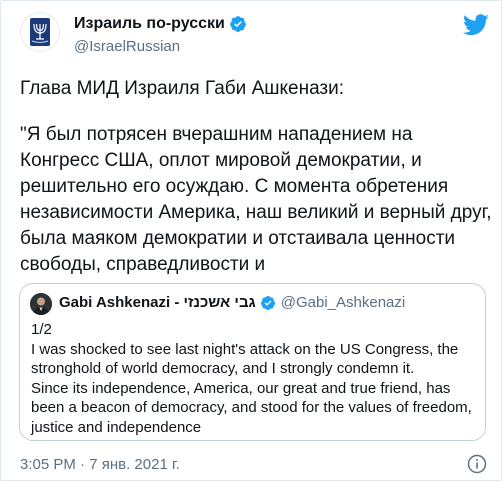 The height and width of the screenshot is (483, 504). Describe the element at coordinates (477, 464) in the screenshot. I see `info-icon` at that location.